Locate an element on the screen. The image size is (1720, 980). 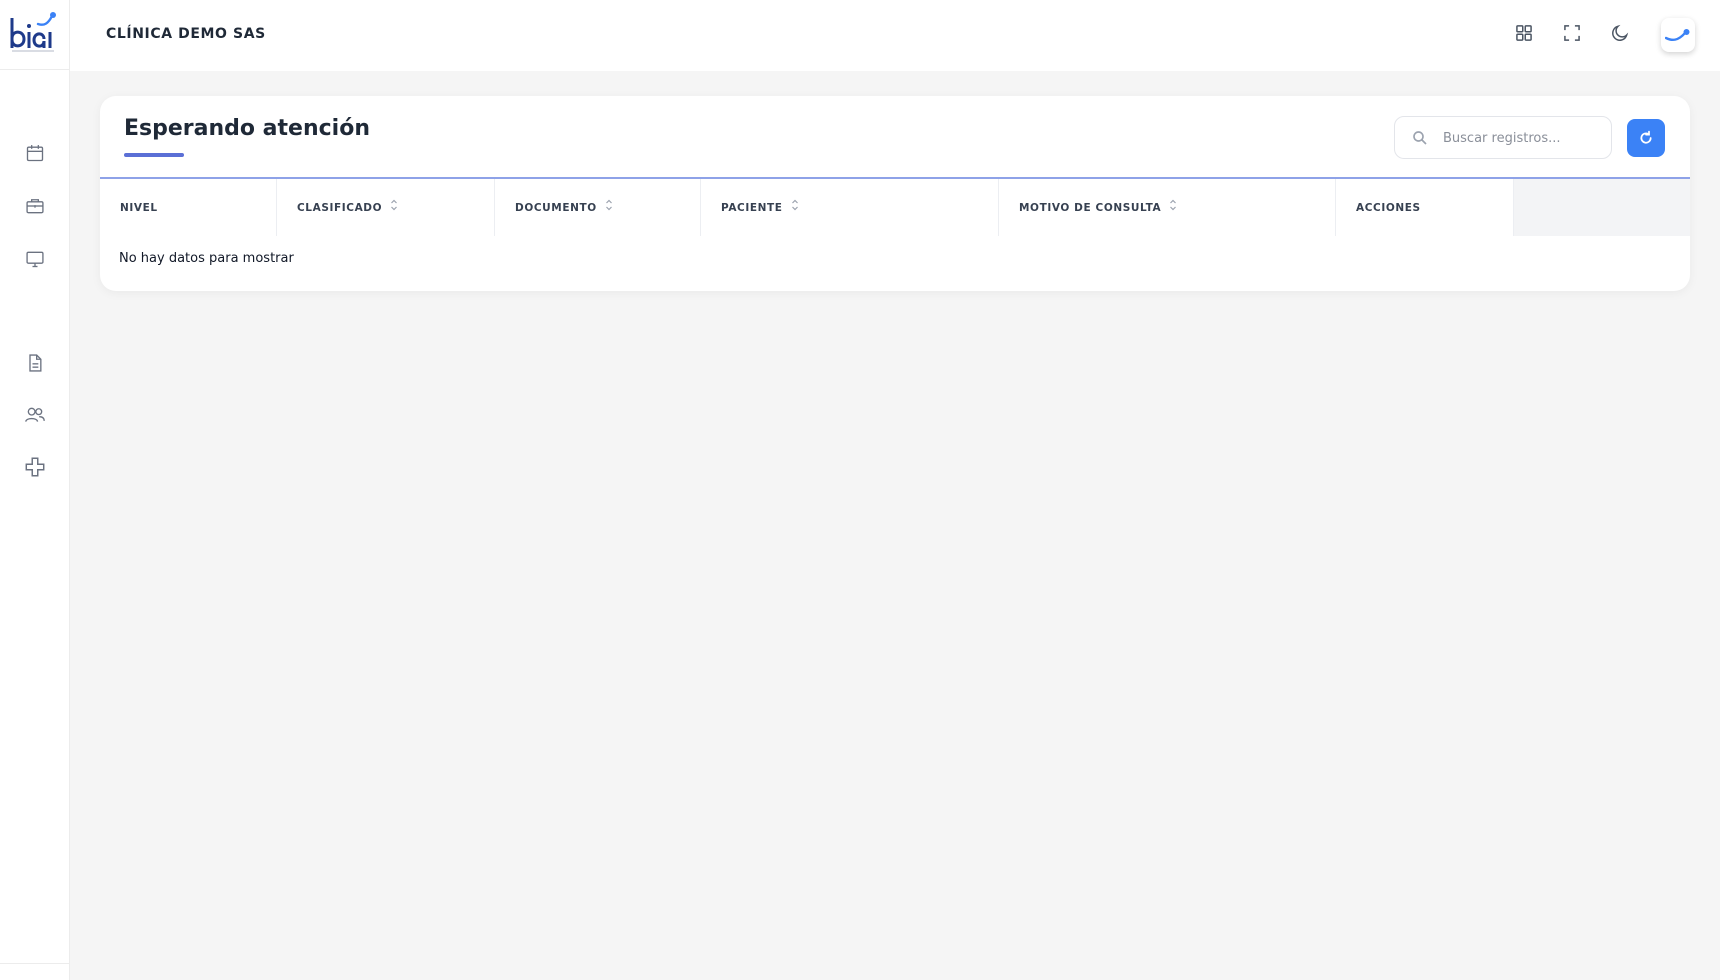
sidebar-footer is located at coordinates (35, 971).